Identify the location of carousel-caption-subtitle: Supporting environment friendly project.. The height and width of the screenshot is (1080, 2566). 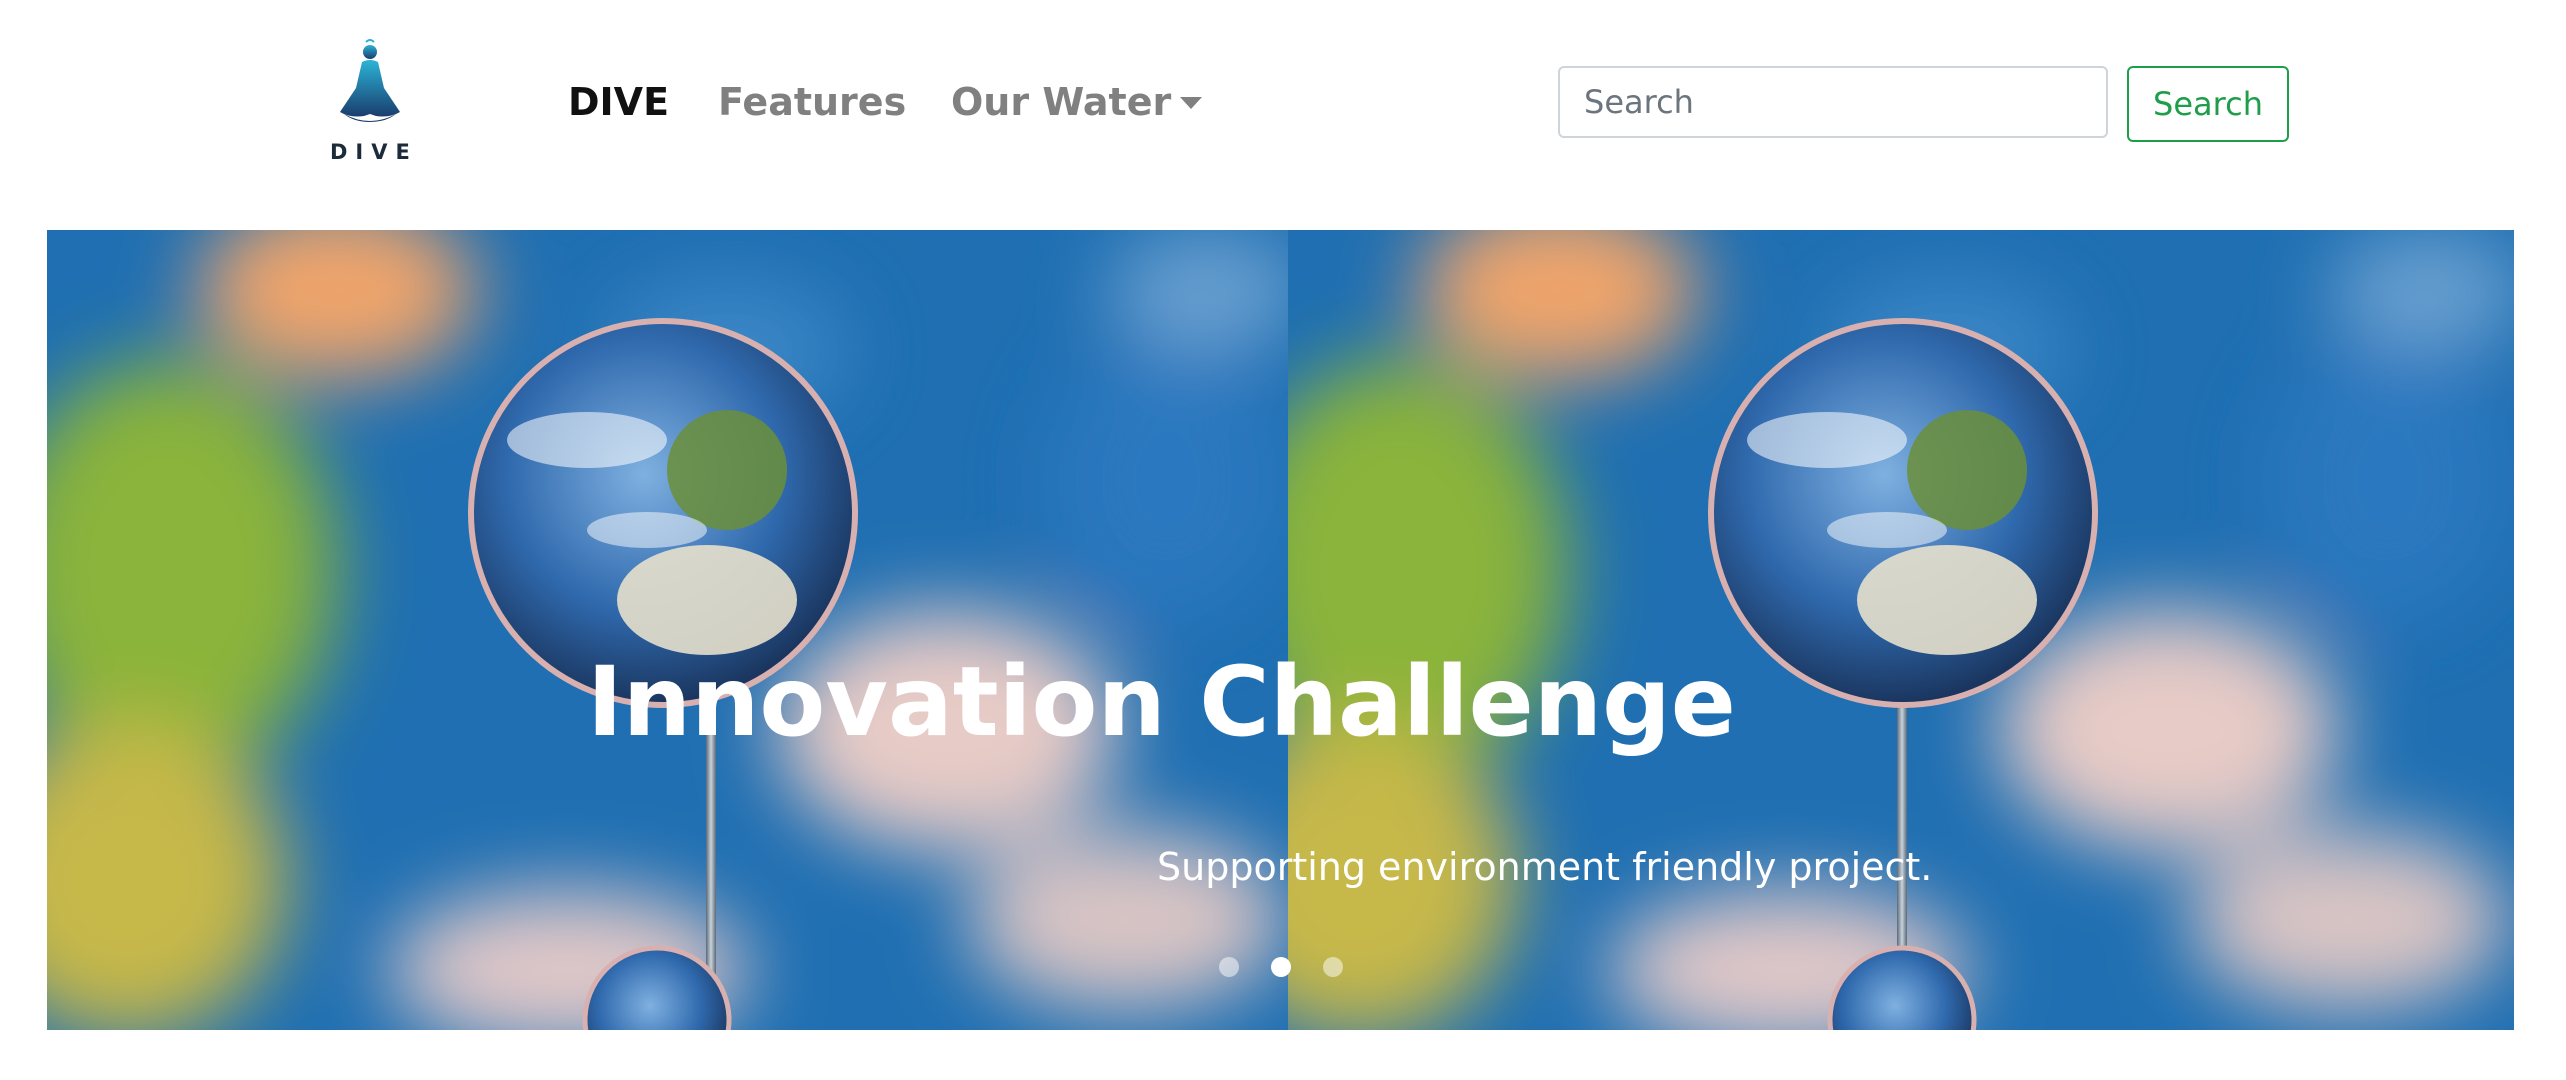
(1545, 867).